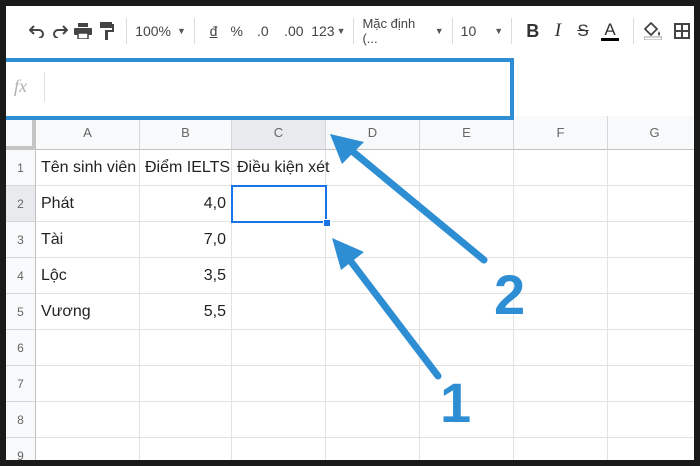 The image size is (700, 466). What do you see at coordinates (106, 31) in the screenshot?
I see `paint-format-icon` at bounding box center [106, 31].